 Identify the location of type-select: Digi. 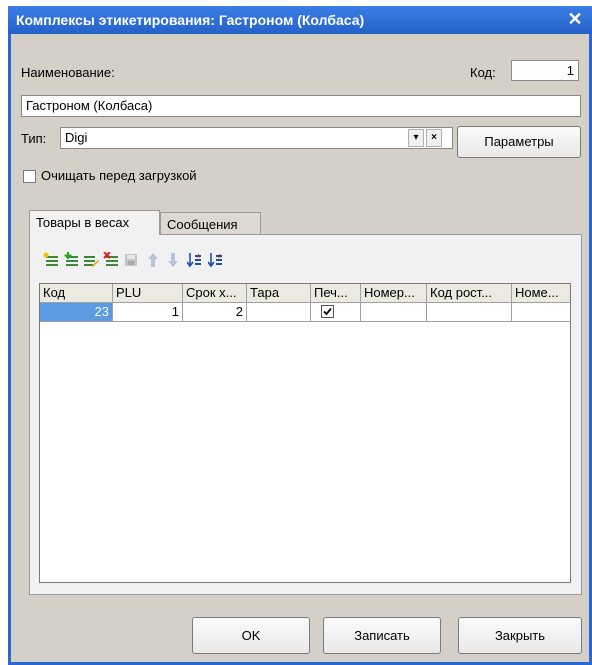
(256, 138).